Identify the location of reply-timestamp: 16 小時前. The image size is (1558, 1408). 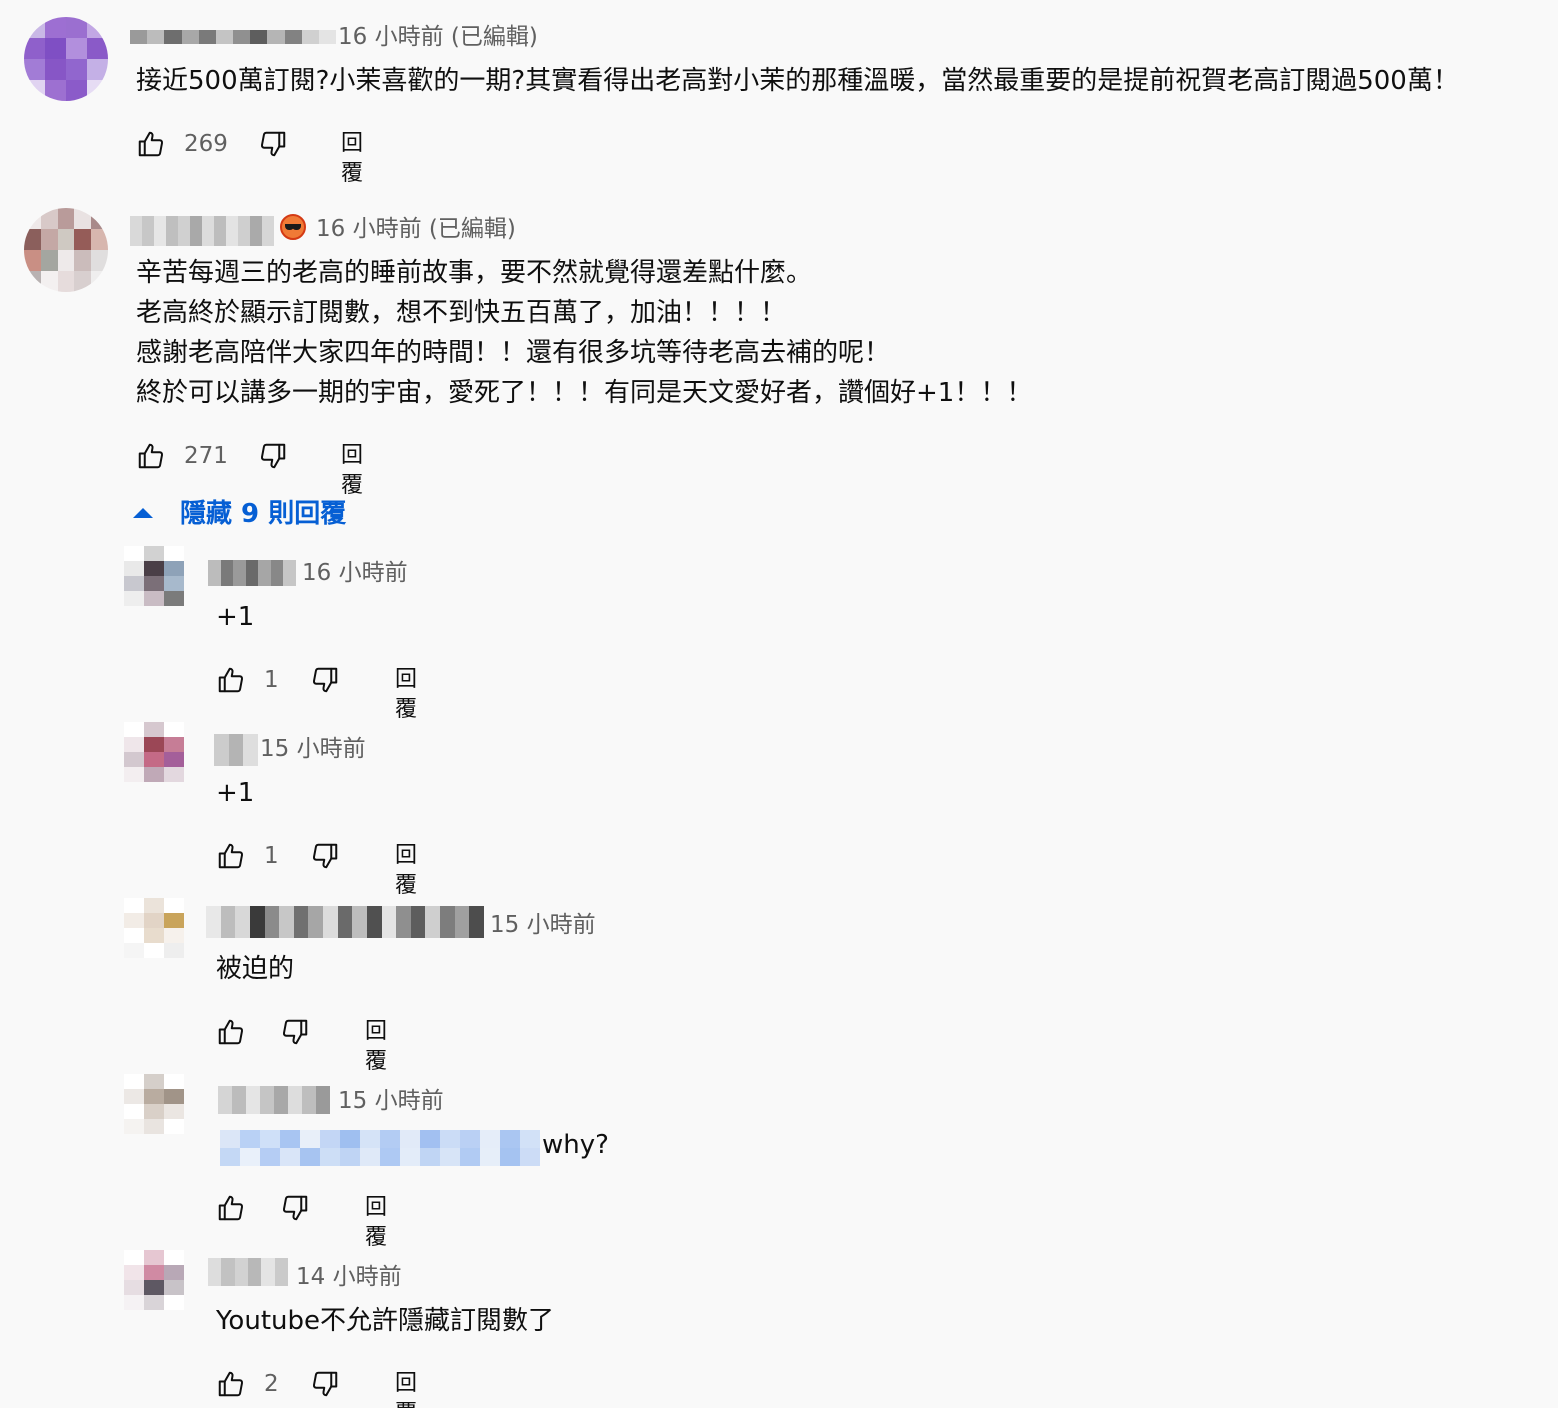
(355, 573).